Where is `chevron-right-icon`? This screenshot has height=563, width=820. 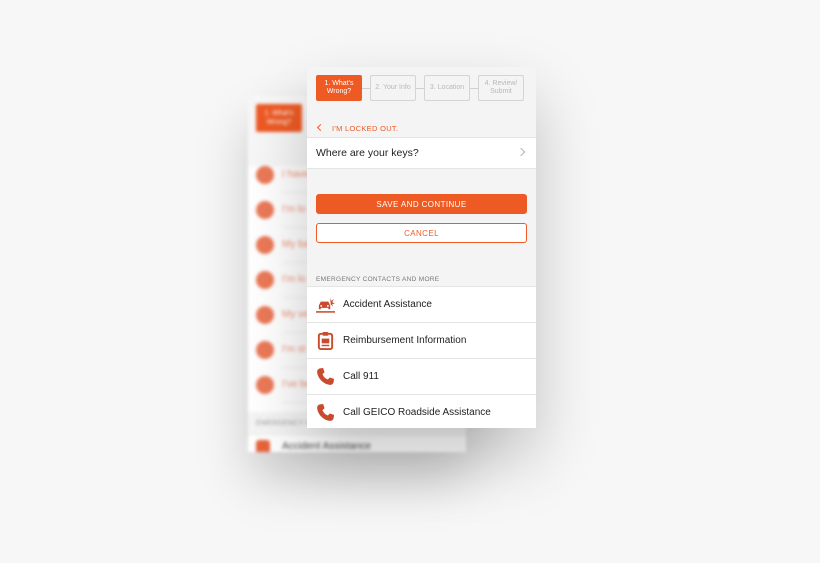 chevron-right-icon is located at coordinates (521, 152).